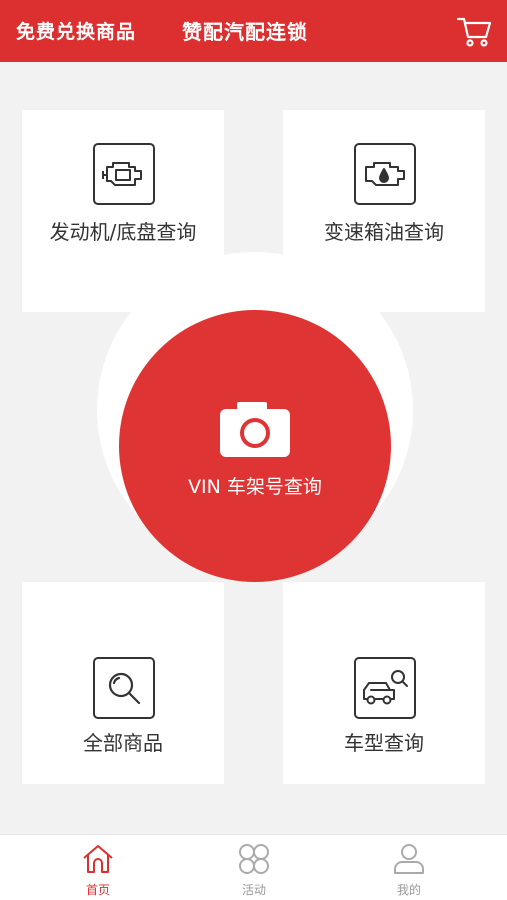 The height and width of the screenshot is (900, 507). Describe the element at coordinates (123, 211) in the screenshot. I see `engine-chassis-query-card: 发动机/底盘查询` at that location.